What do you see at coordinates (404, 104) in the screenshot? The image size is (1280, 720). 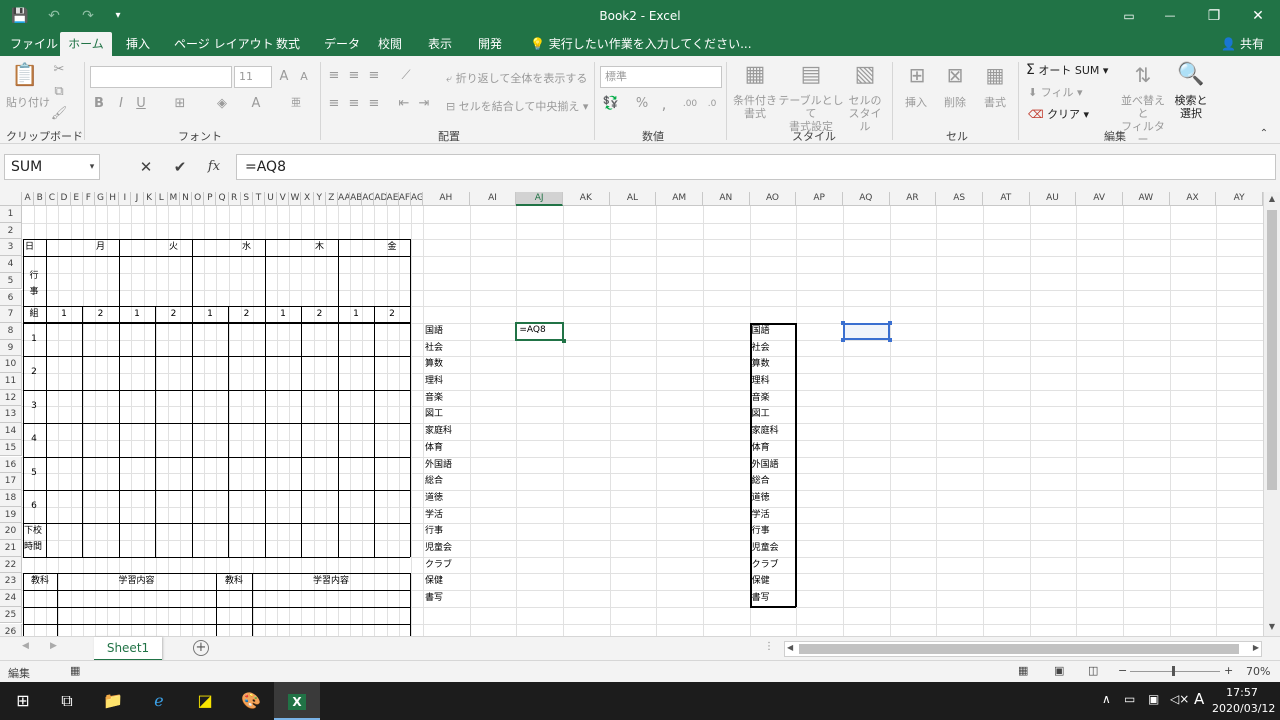 I see `decrease-indent-icon: ⇤` at bounding box center [404, 104].